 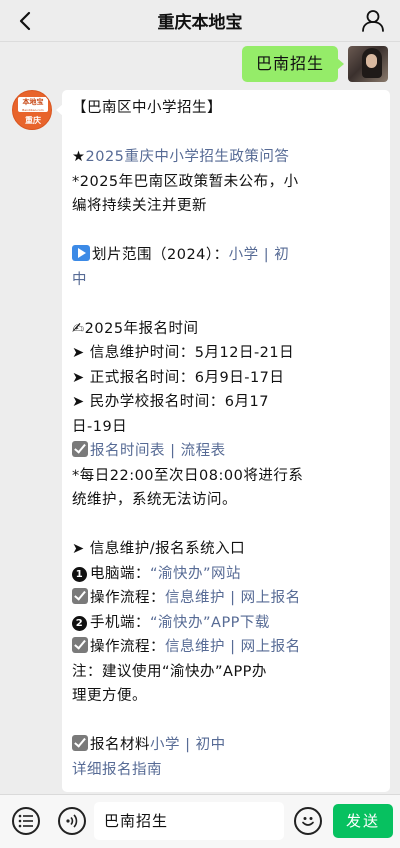 I want to click on menu-button, so click(x=26, y=821).